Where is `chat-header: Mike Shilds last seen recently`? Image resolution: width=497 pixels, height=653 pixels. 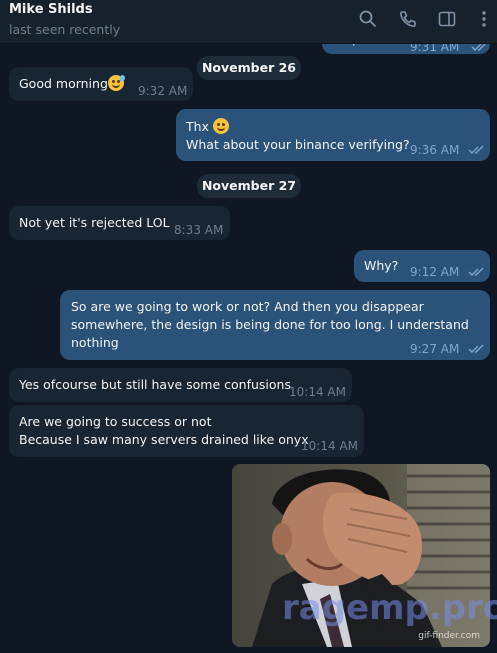
chat-header: Mike Shilds last seen recently is located at coordinates (248, 22).